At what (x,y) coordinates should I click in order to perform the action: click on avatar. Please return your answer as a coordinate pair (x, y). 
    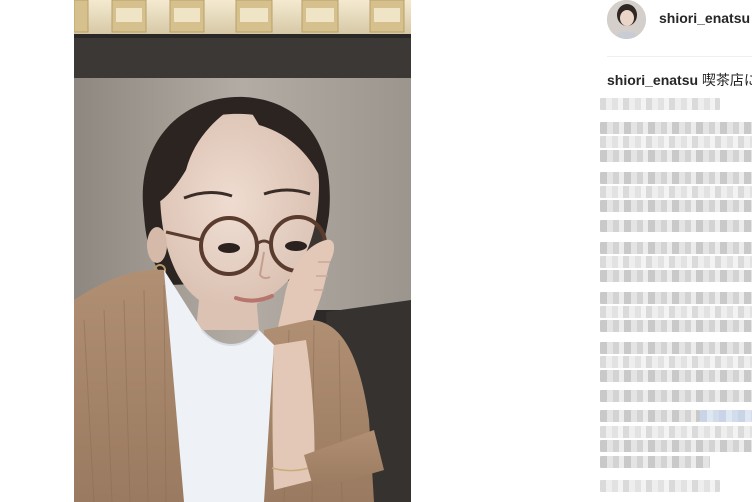
    Looking at the image, I should click on (626, 19).